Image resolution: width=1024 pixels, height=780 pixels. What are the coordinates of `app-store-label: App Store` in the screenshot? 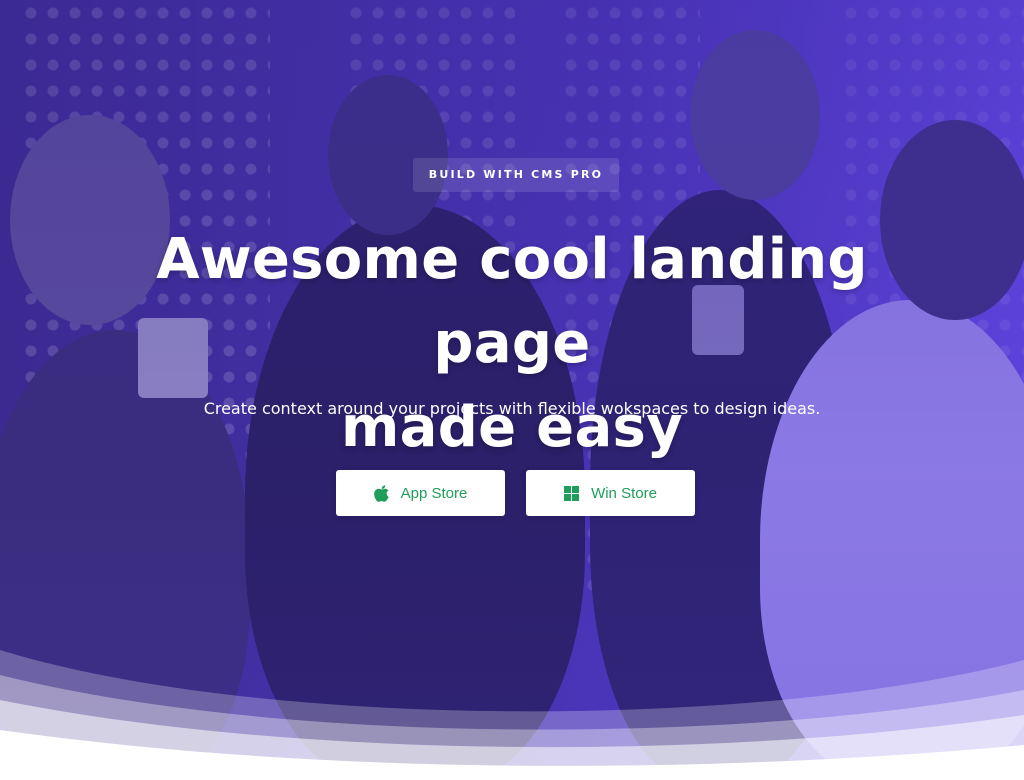 It's located at (434, 493).